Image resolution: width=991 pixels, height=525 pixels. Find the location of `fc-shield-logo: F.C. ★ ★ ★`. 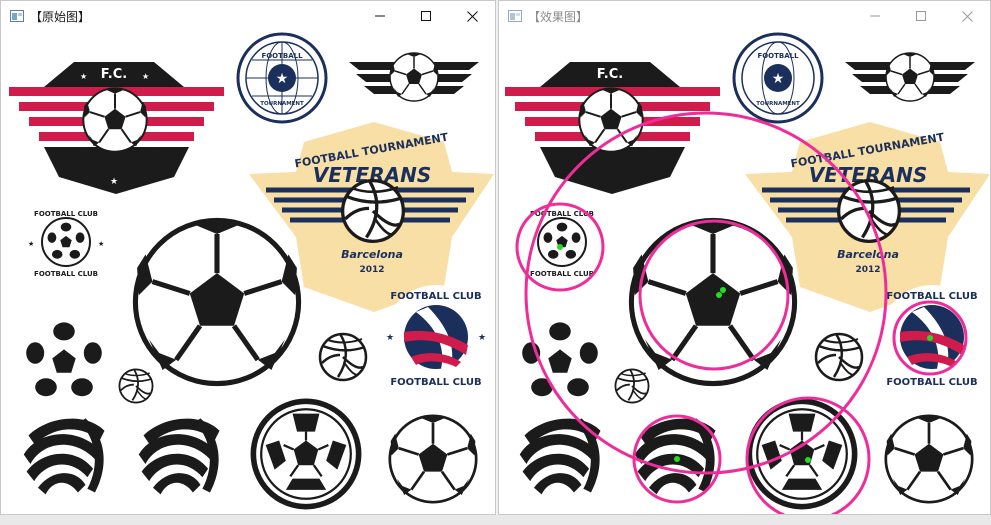

fc-shield-logo: F.C. ★ ★ ★ is located at coordinates (116, 128).